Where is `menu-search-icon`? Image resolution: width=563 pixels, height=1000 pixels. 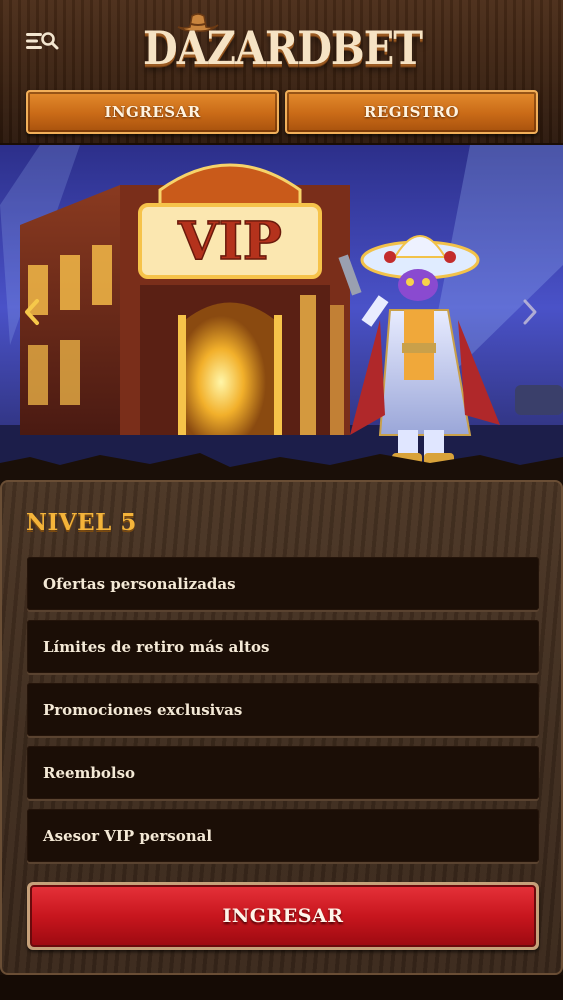 menu-search-icon is located at coordinates (42, 41).